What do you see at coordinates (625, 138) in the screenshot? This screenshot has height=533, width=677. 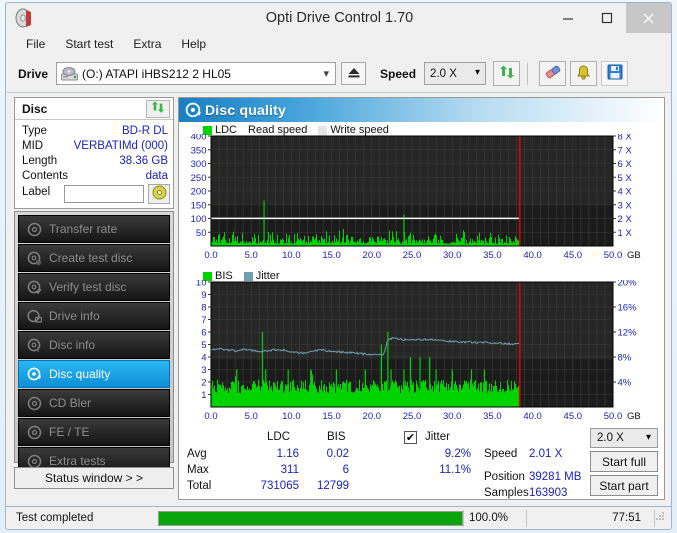 I see `svg-text: 8 X` at bounding box center [625, 138].